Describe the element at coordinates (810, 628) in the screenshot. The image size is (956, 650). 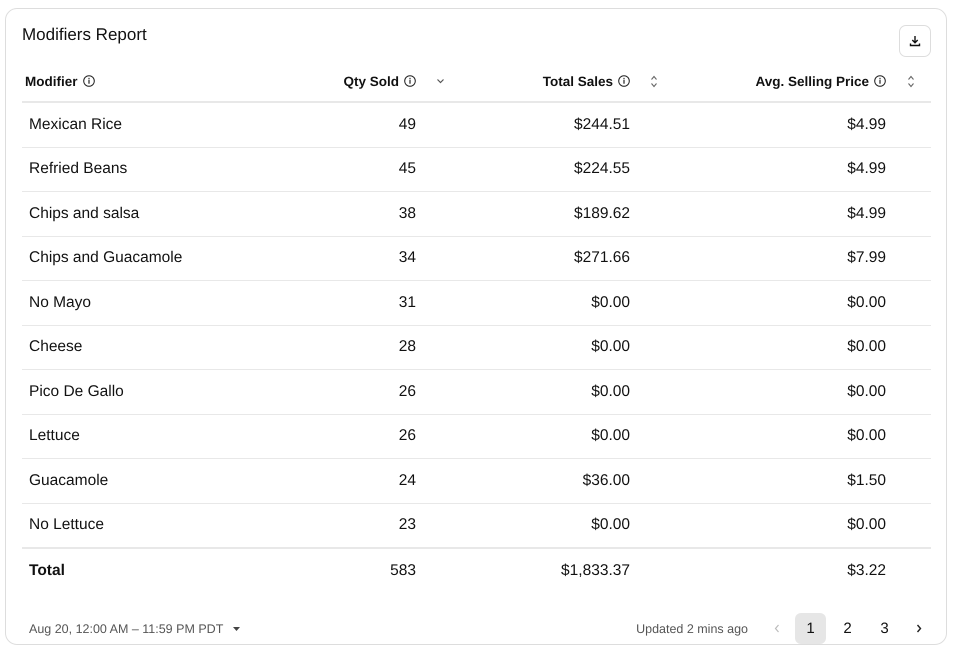
I see `page-button: 1` at that location.